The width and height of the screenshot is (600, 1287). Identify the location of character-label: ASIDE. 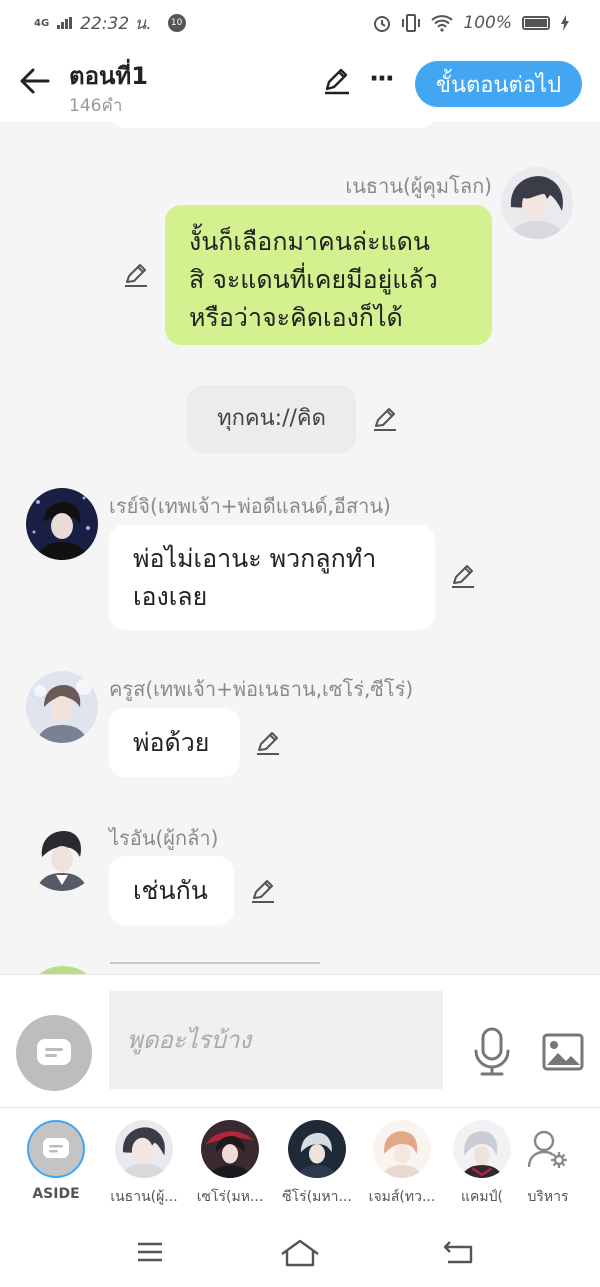
(56, 1194).